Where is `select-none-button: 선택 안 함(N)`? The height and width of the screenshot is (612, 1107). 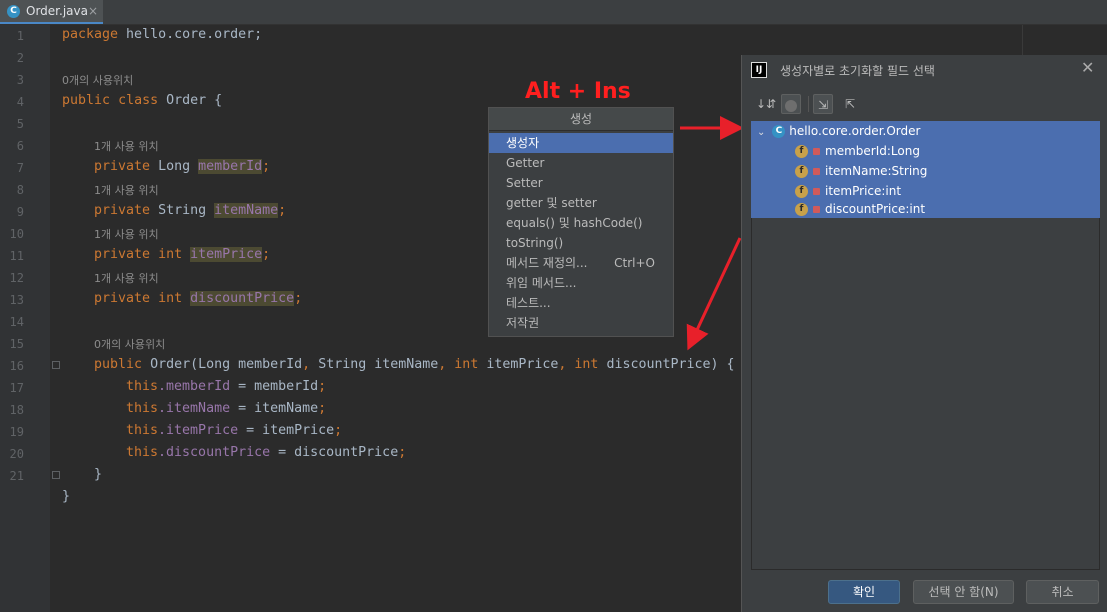
select-none-button: 선택 안 함(N) is located at coordinates (963, 592).